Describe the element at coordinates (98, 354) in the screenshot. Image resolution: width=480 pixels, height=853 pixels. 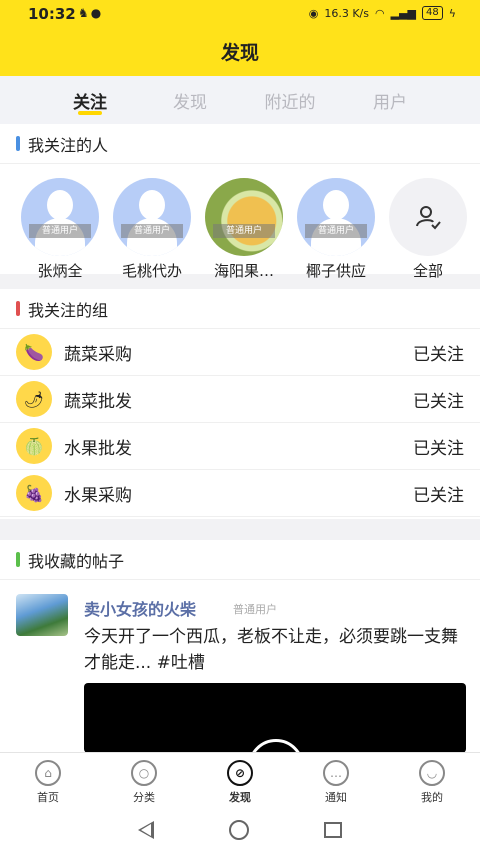
I see `group-name: 蔬菜采购` at that location.